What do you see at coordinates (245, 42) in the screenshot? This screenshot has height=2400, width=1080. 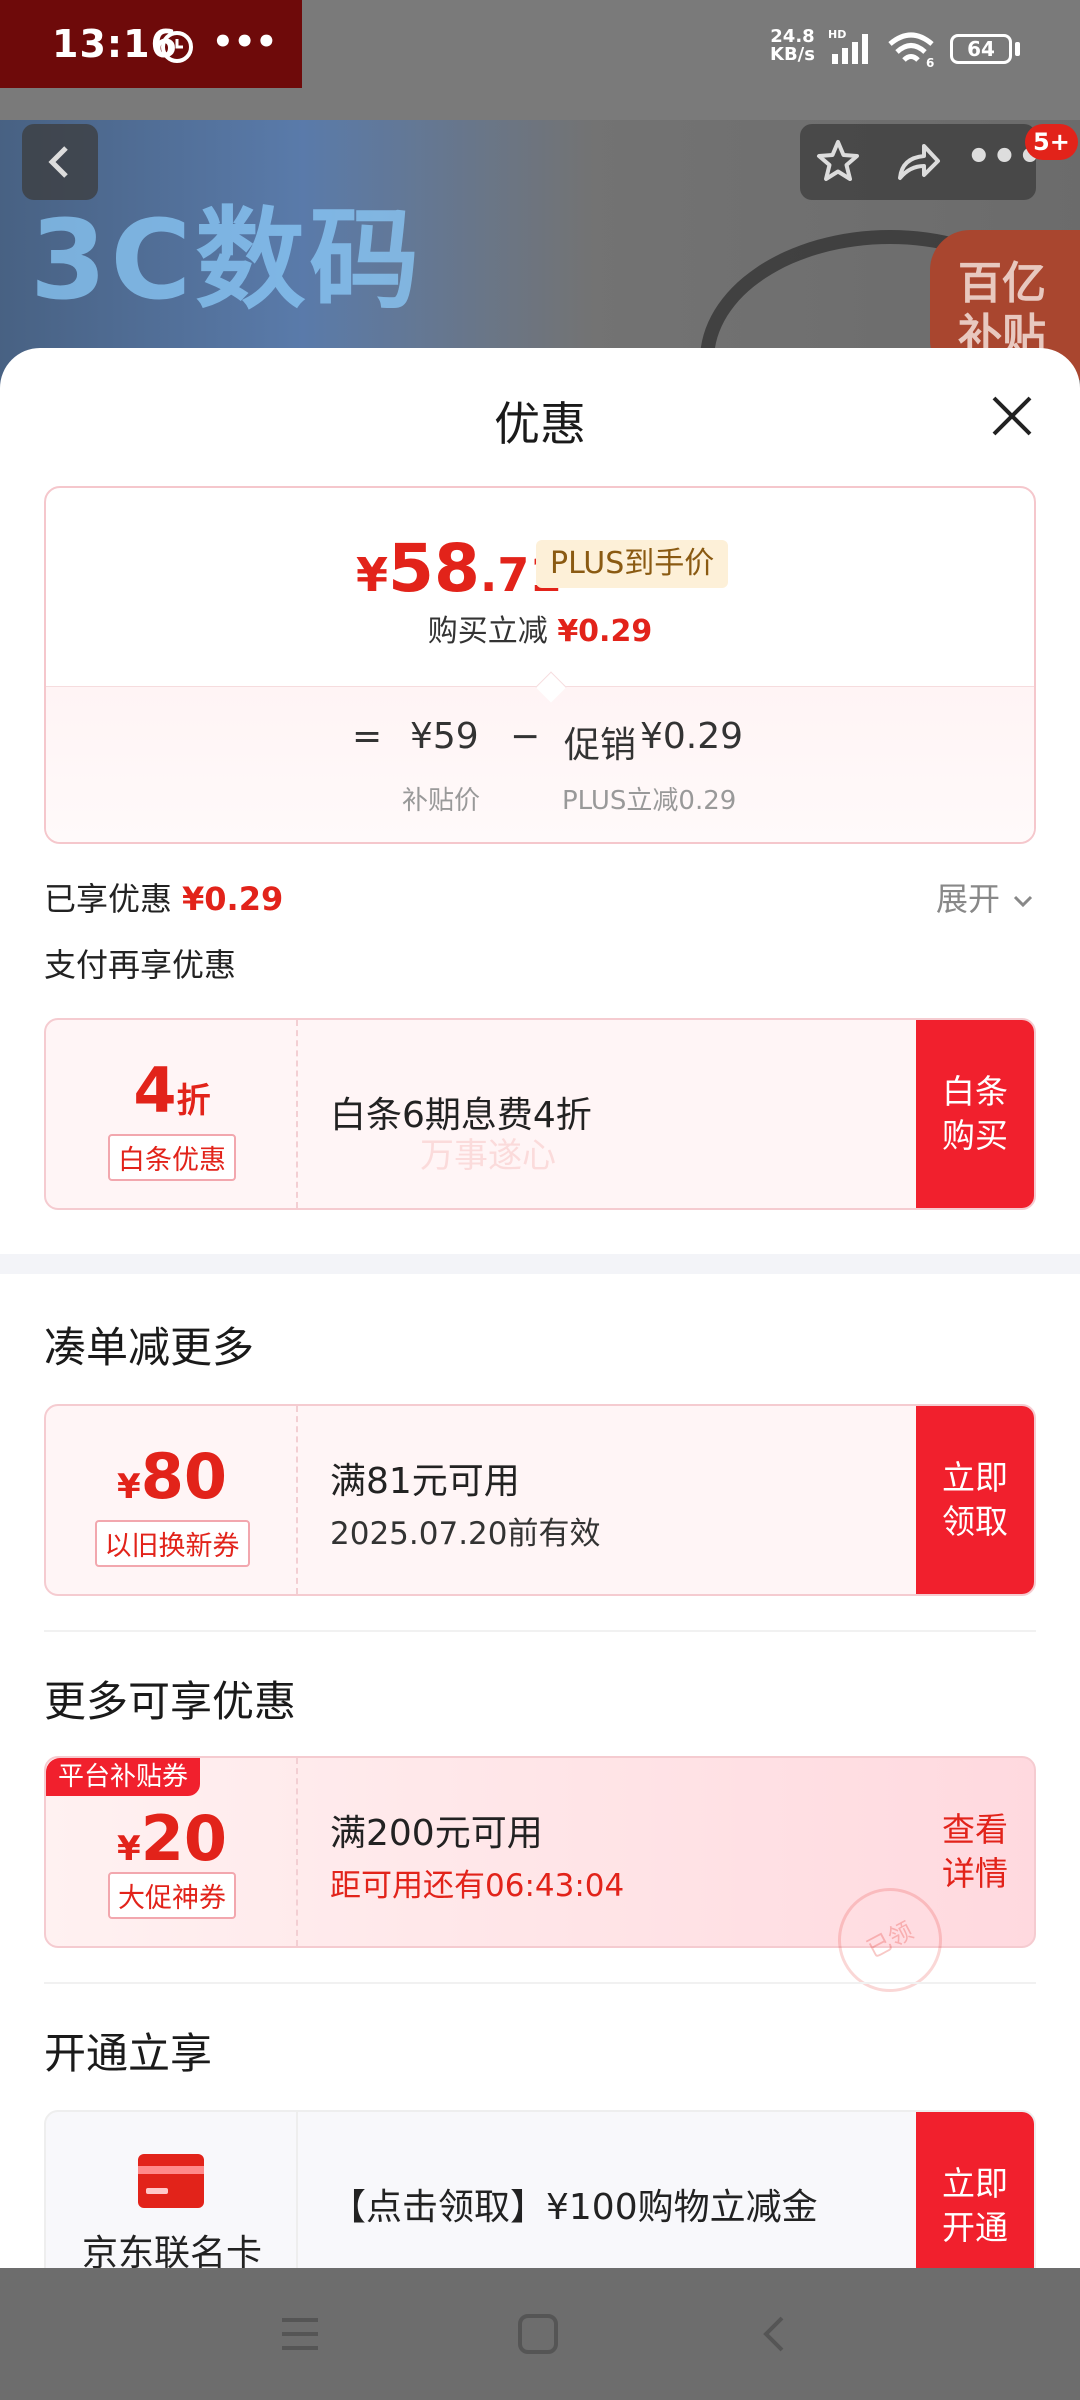 I see `more-dots-icon: •••` at bounding box center [245, 42].